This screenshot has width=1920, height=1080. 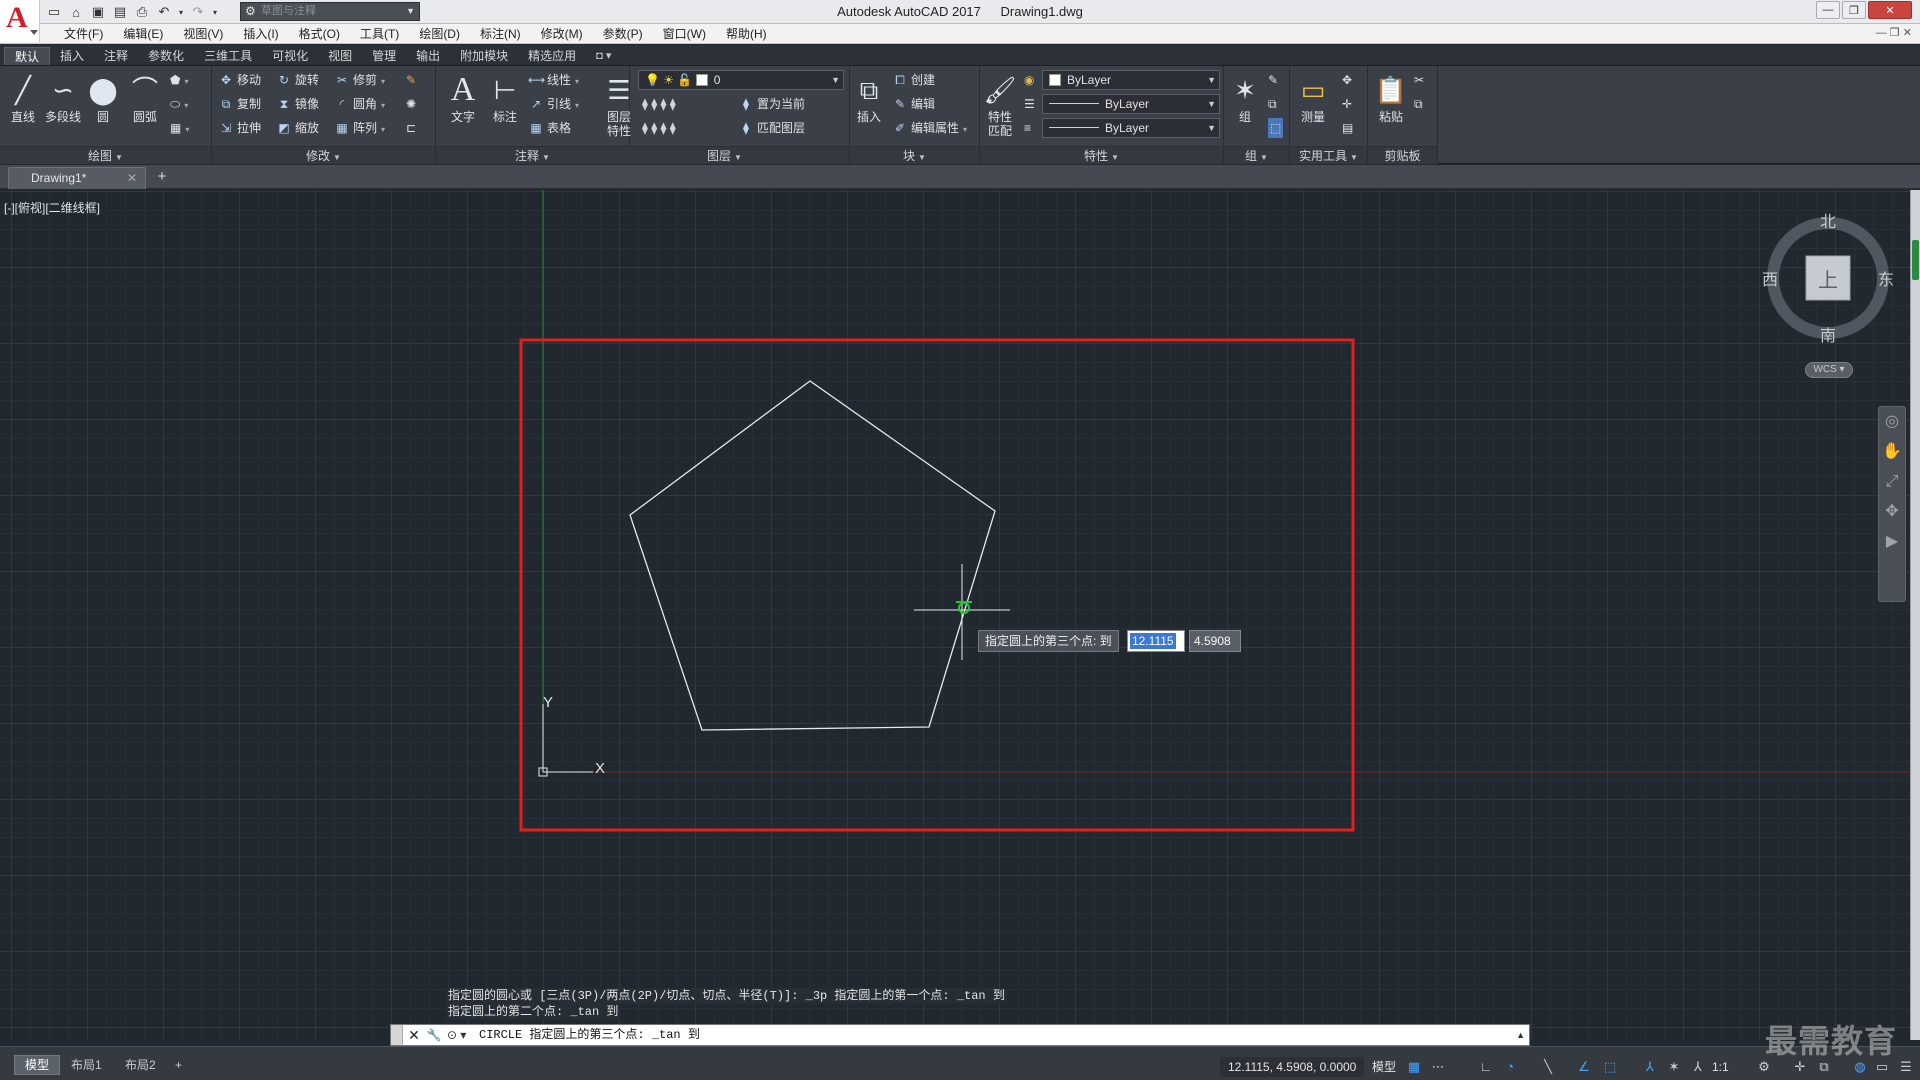 I want to click on wcs-menu-button: WCS ▾, so click(x=1829, y=370).